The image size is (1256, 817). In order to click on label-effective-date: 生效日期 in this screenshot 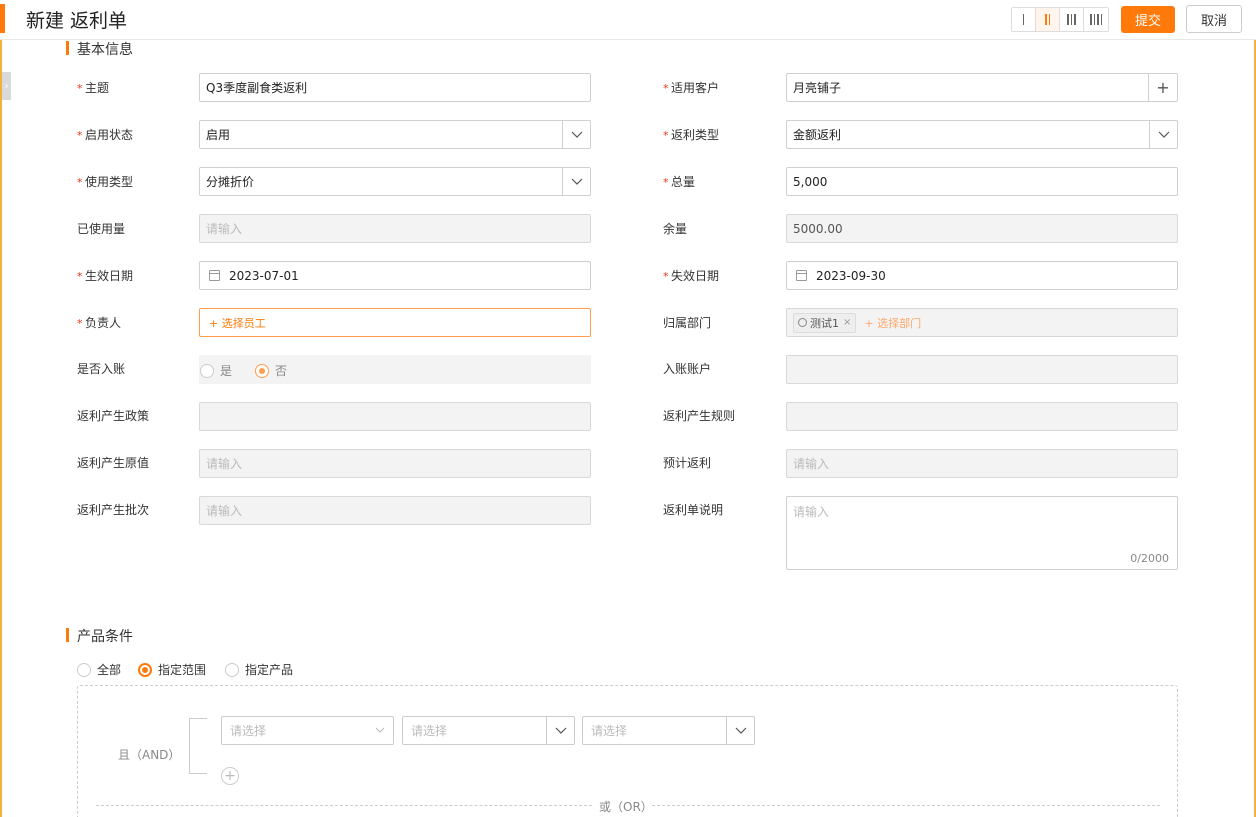, I will do `click(105, 276)`.